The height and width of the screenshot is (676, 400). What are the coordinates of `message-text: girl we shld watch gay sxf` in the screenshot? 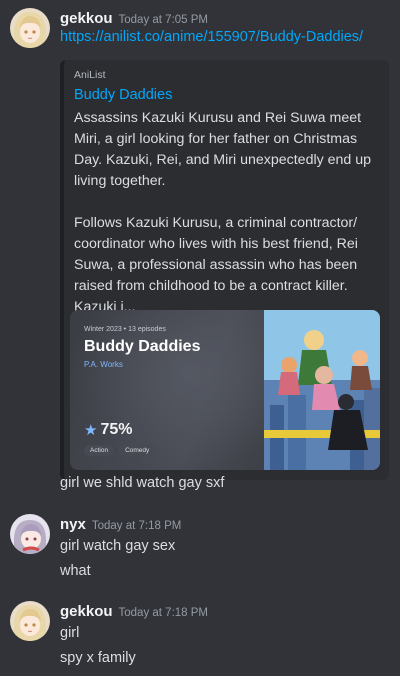 It's located at (142, 483).